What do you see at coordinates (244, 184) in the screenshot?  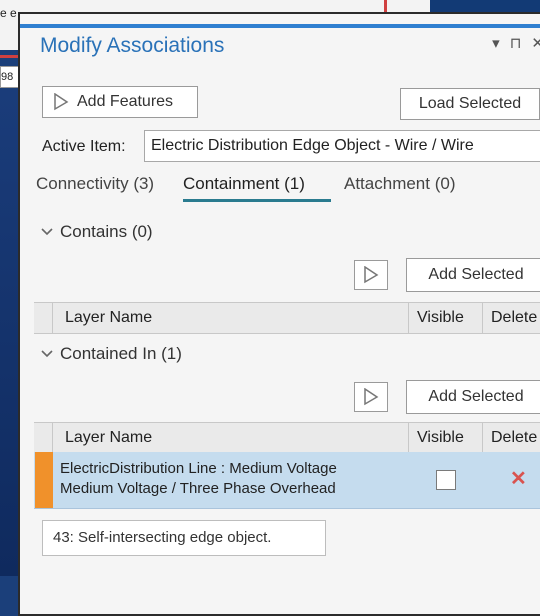 I see `tab-containment: Containment (1)` at bounding box center [244, 184].